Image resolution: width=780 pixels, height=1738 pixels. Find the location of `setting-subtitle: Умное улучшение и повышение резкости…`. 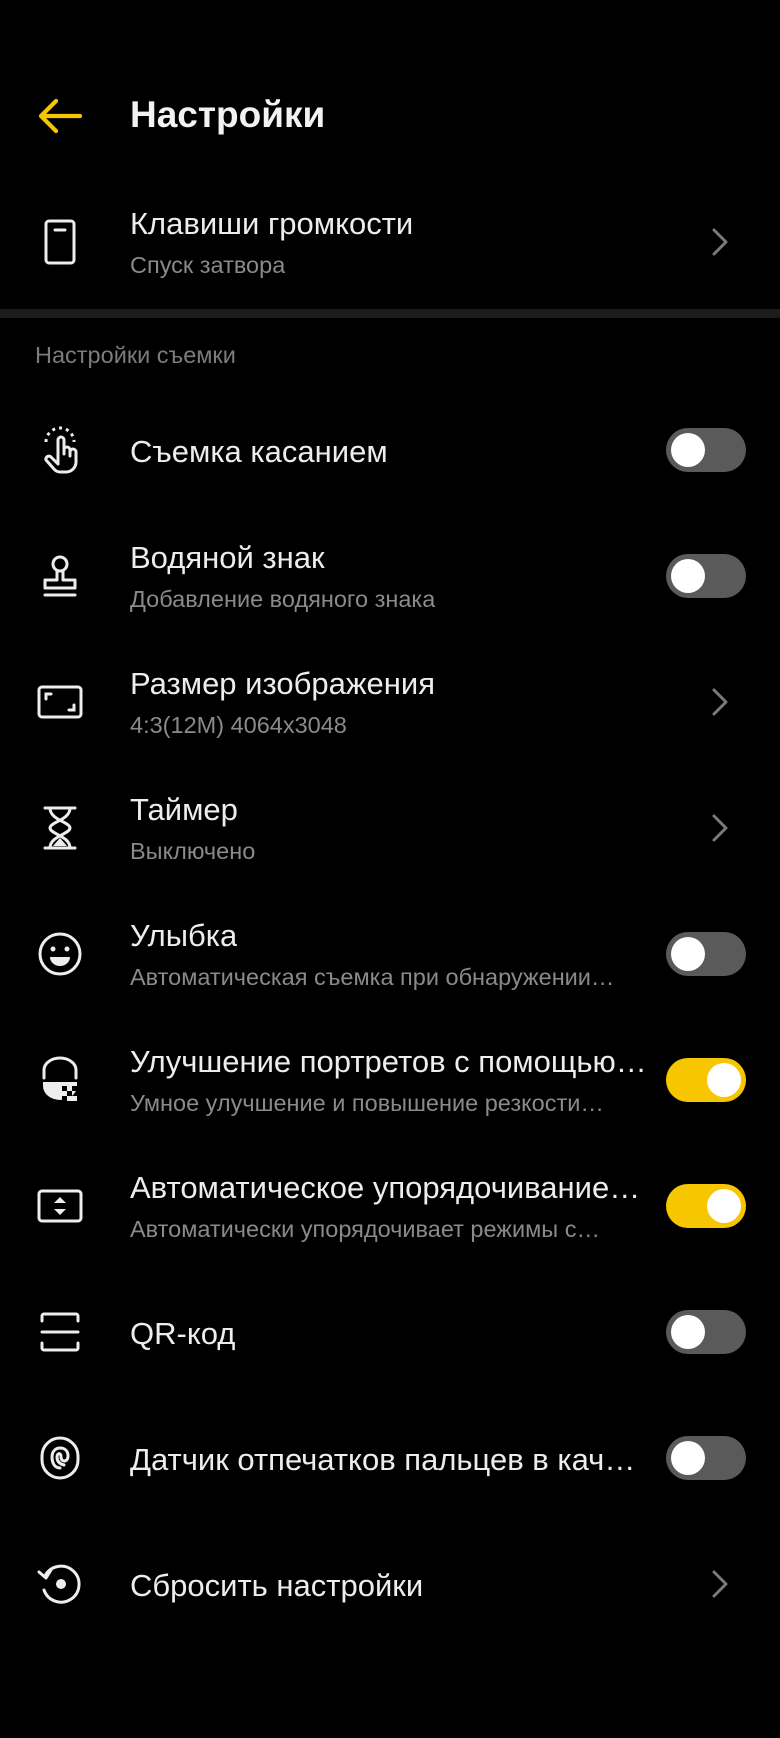

setting-subtitle: Умное улучшение и повышение резкости… is located at coordinates (367, 1103).